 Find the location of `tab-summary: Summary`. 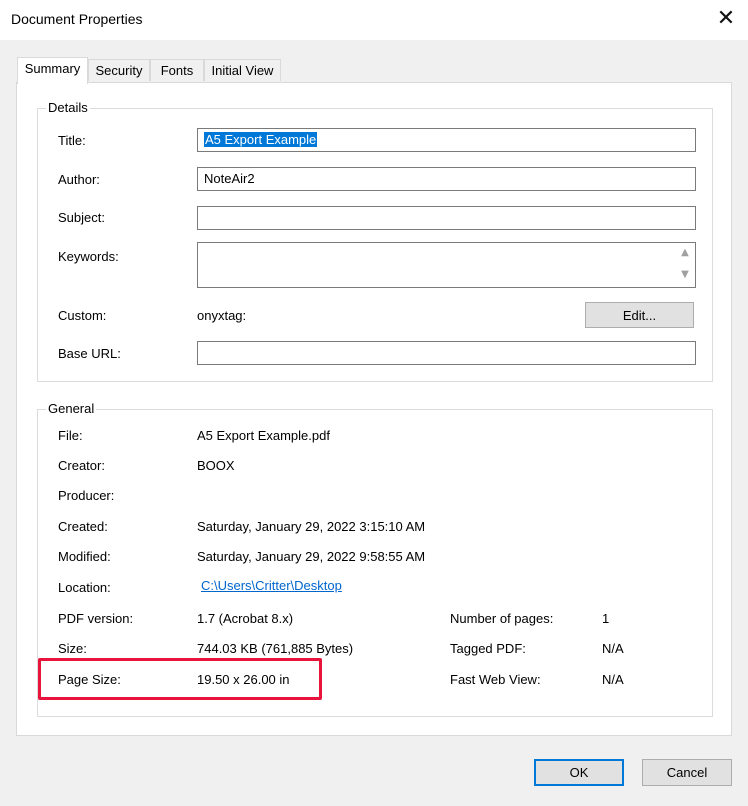

tab-summary: Summary is located at coordinates (52, 70).